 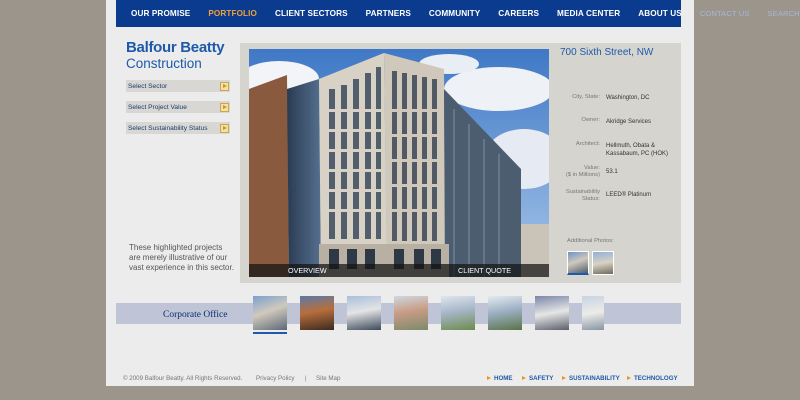 What do you see at coordinates (582, 171) in the screenshot?
I see `value-label: Value: ($ in Millions)` at bounding box center [582, 171].